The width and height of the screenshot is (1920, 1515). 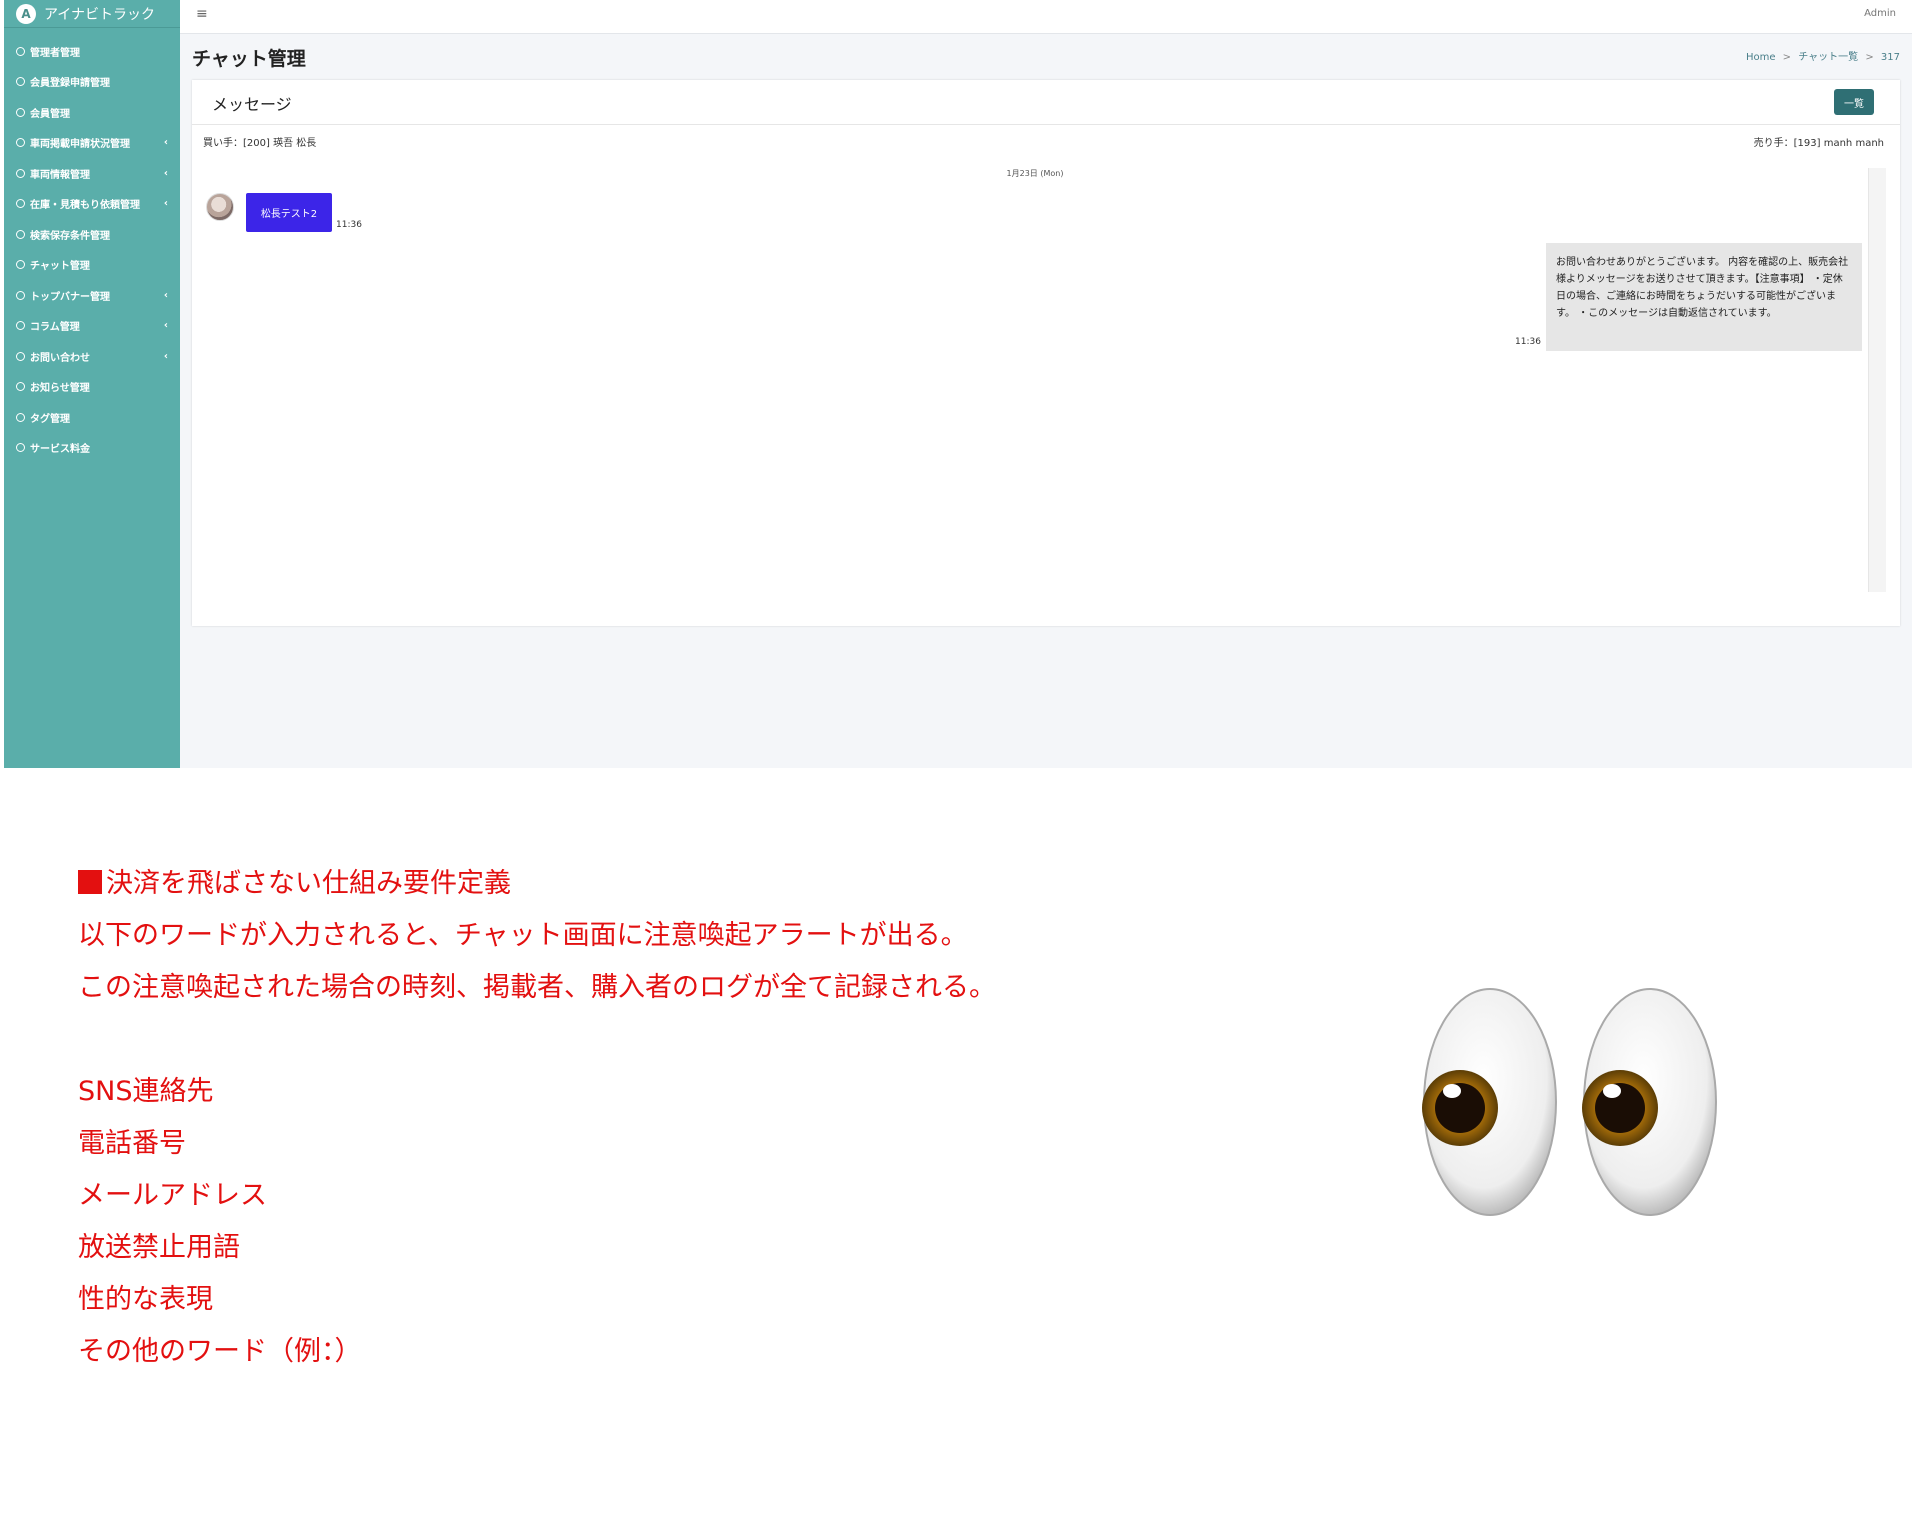 I want to click on incoming-message: 松長テスト2, so click(x=289, y=212).